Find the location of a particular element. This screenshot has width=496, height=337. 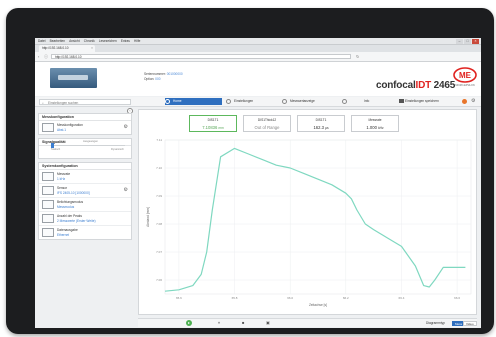

y-tick-label: 7.11 is located at coordinates (159, 140).